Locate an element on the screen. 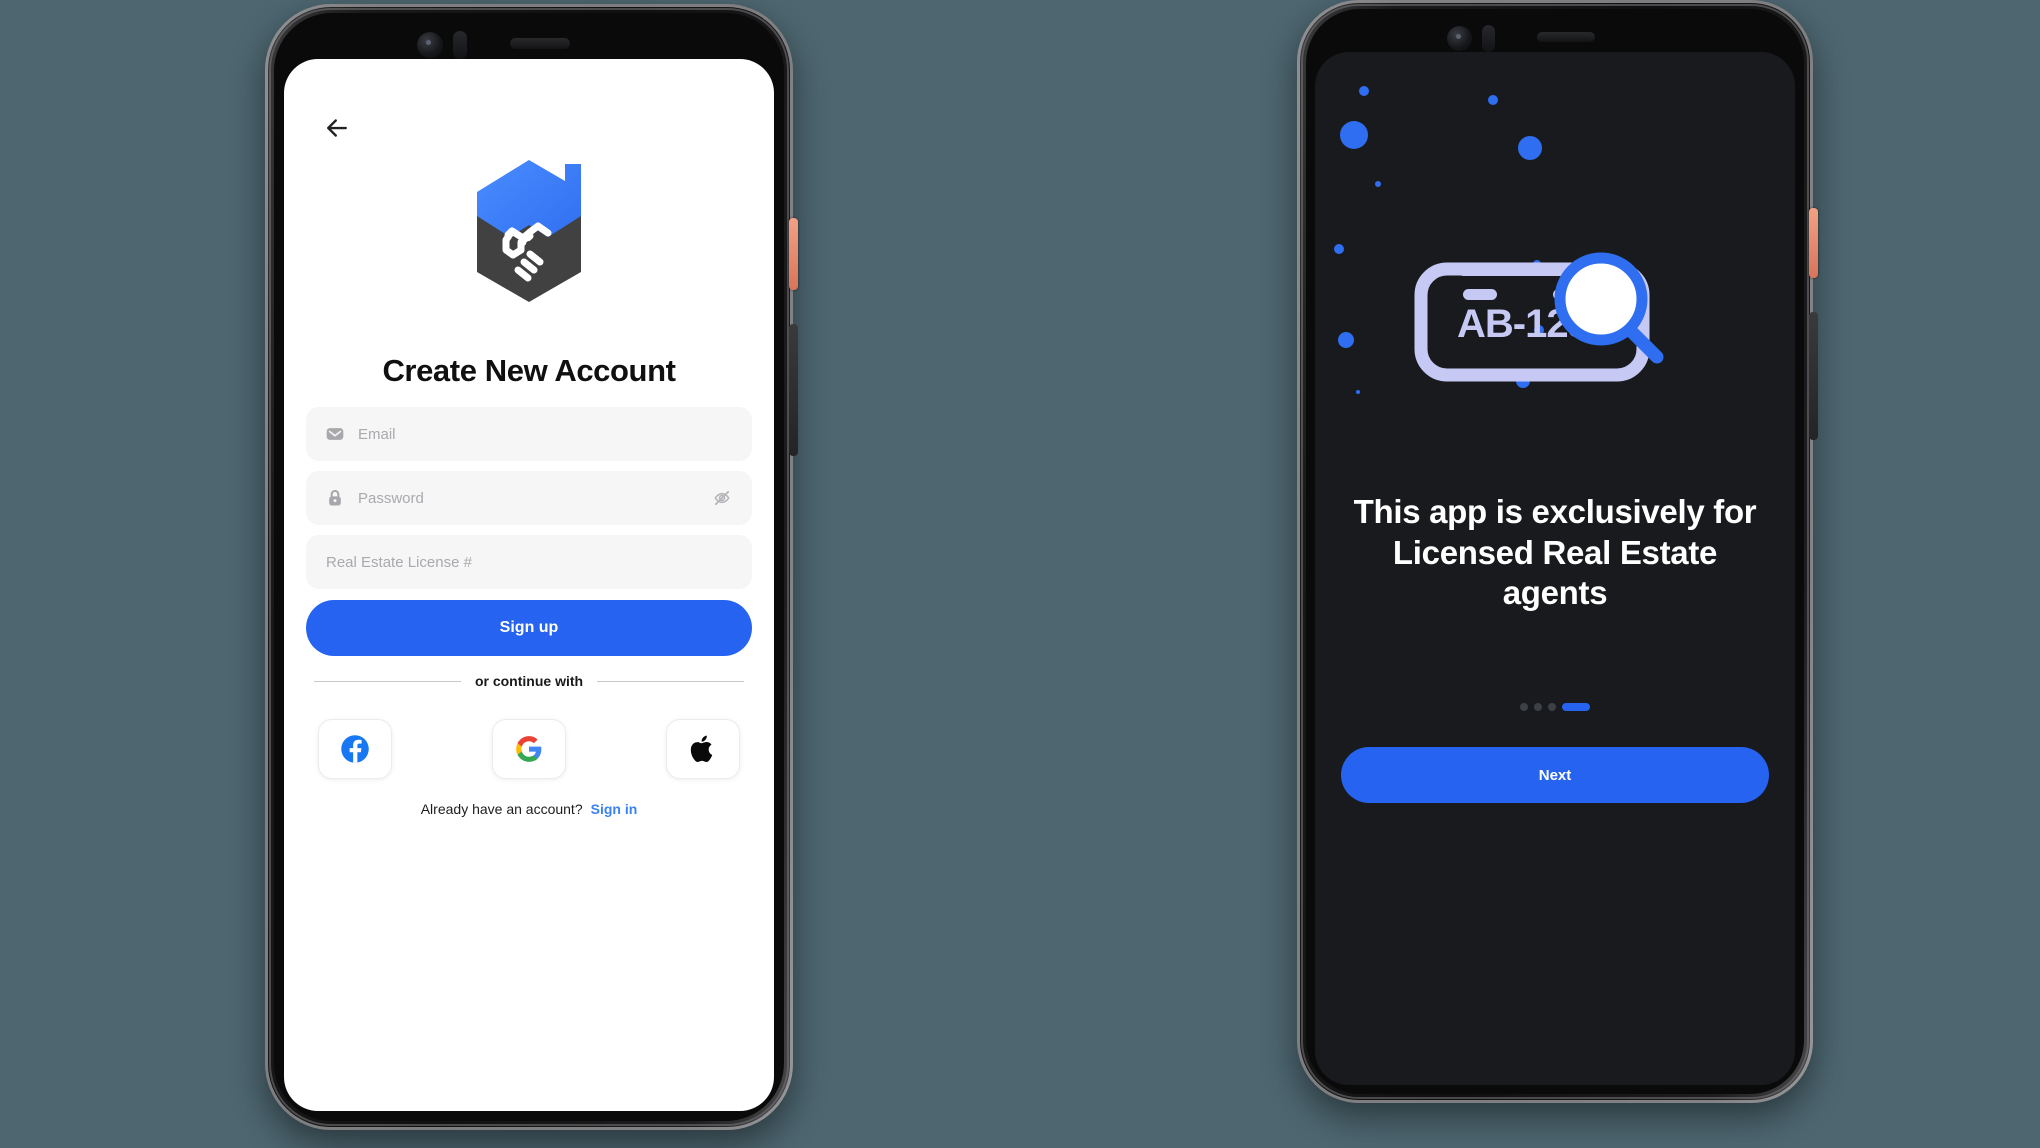 Image resolution: width=2040 pixels, height=1148 pixels. divider: or continue with is located at coordinates (529, 681).